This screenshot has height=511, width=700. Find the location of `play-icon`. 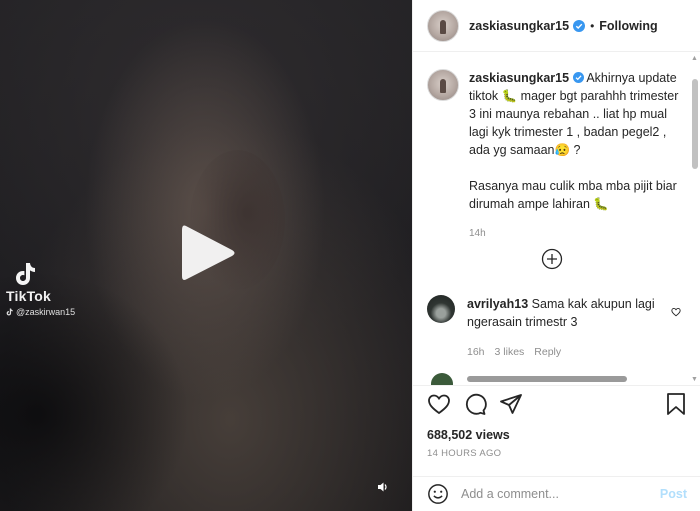

play-icon is located at coordinates (208, 252).